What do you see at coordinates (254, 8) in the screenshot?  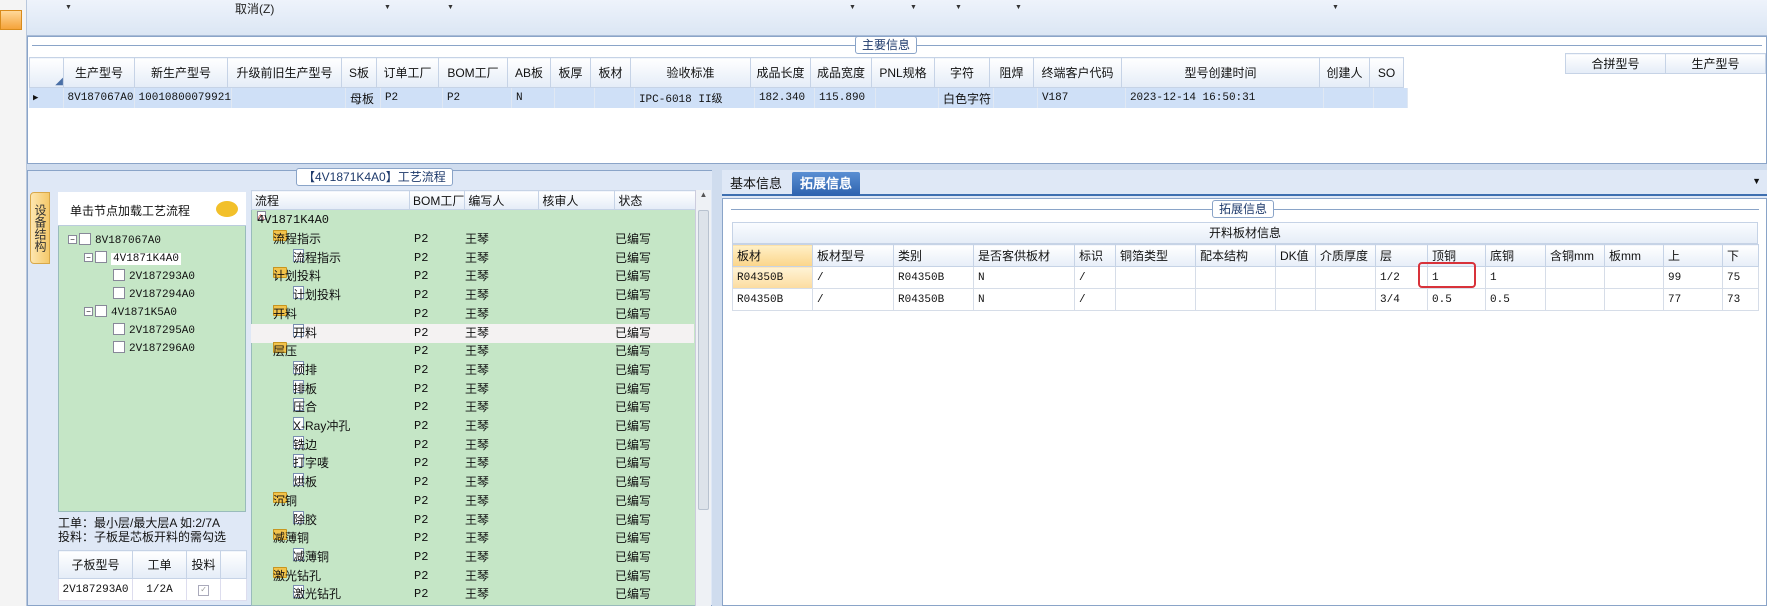 I see `cancel-button: 取消(Z)` at bounding box center [254, 8].